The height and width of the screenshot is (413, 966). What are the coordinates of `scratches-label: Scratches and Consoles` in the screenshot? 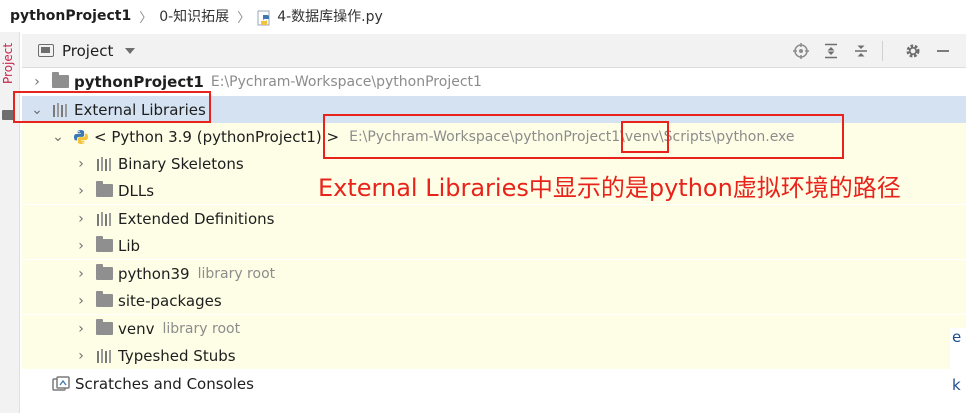 It's located at (164, 383).